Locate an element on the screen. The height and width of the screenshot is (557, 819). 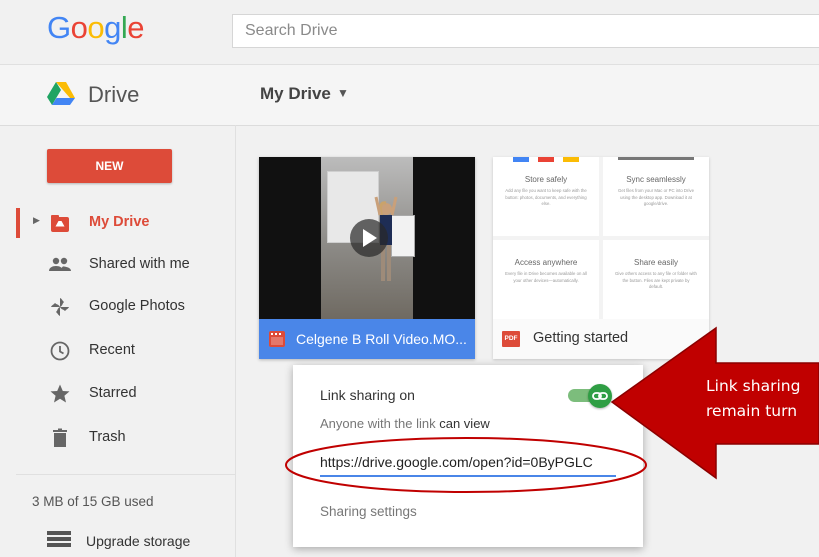
file-title-bar: PDF Getting started is located at coordinates (601, 339).